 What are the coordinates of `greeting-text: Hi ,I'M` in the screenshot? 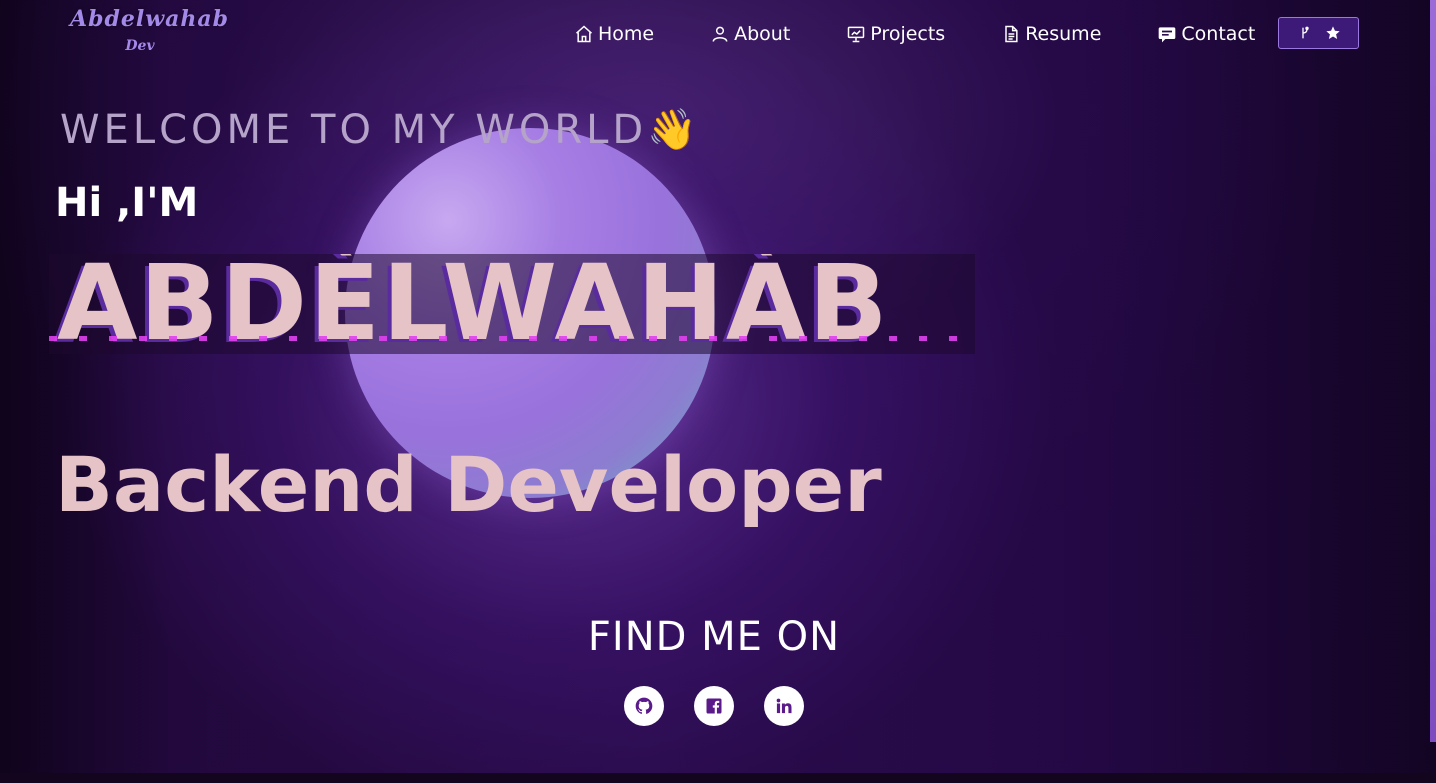 It's located at (127, 203).